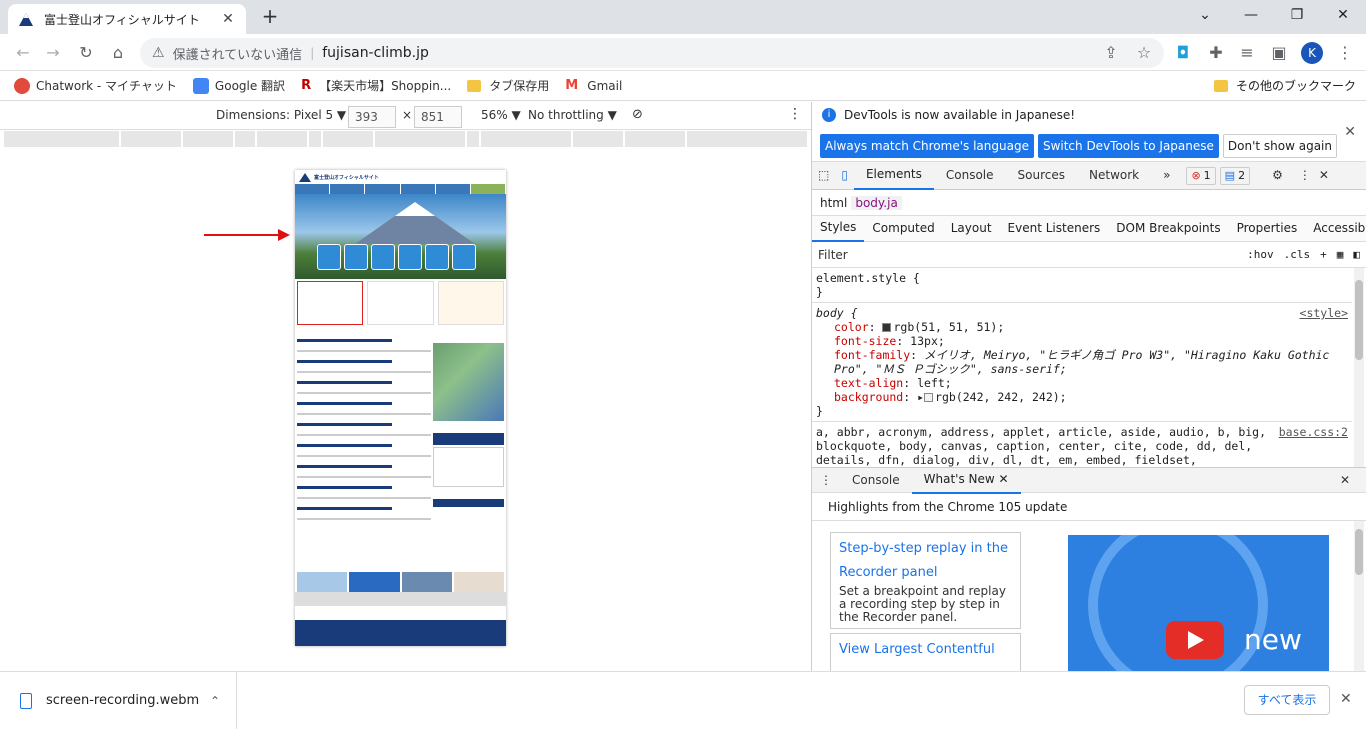 The image size is (1366, 729). I want to click on browser-tab: 富士登山オフィシャルサイト ✕, so click(127, 19).